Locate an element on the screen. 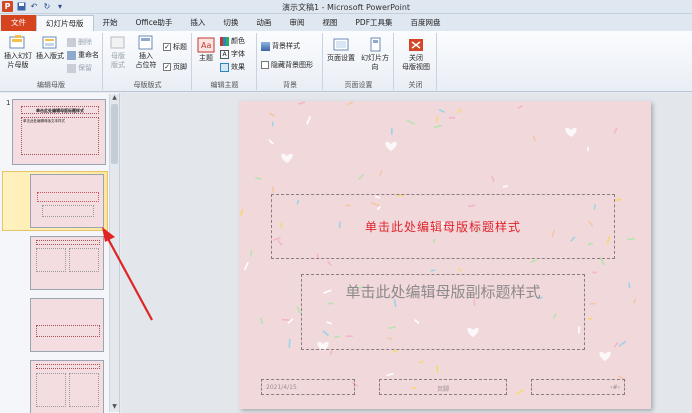 This screenshot has width=692, height=413. close-master-label: 关闭 is located at coordinates (416, 58).